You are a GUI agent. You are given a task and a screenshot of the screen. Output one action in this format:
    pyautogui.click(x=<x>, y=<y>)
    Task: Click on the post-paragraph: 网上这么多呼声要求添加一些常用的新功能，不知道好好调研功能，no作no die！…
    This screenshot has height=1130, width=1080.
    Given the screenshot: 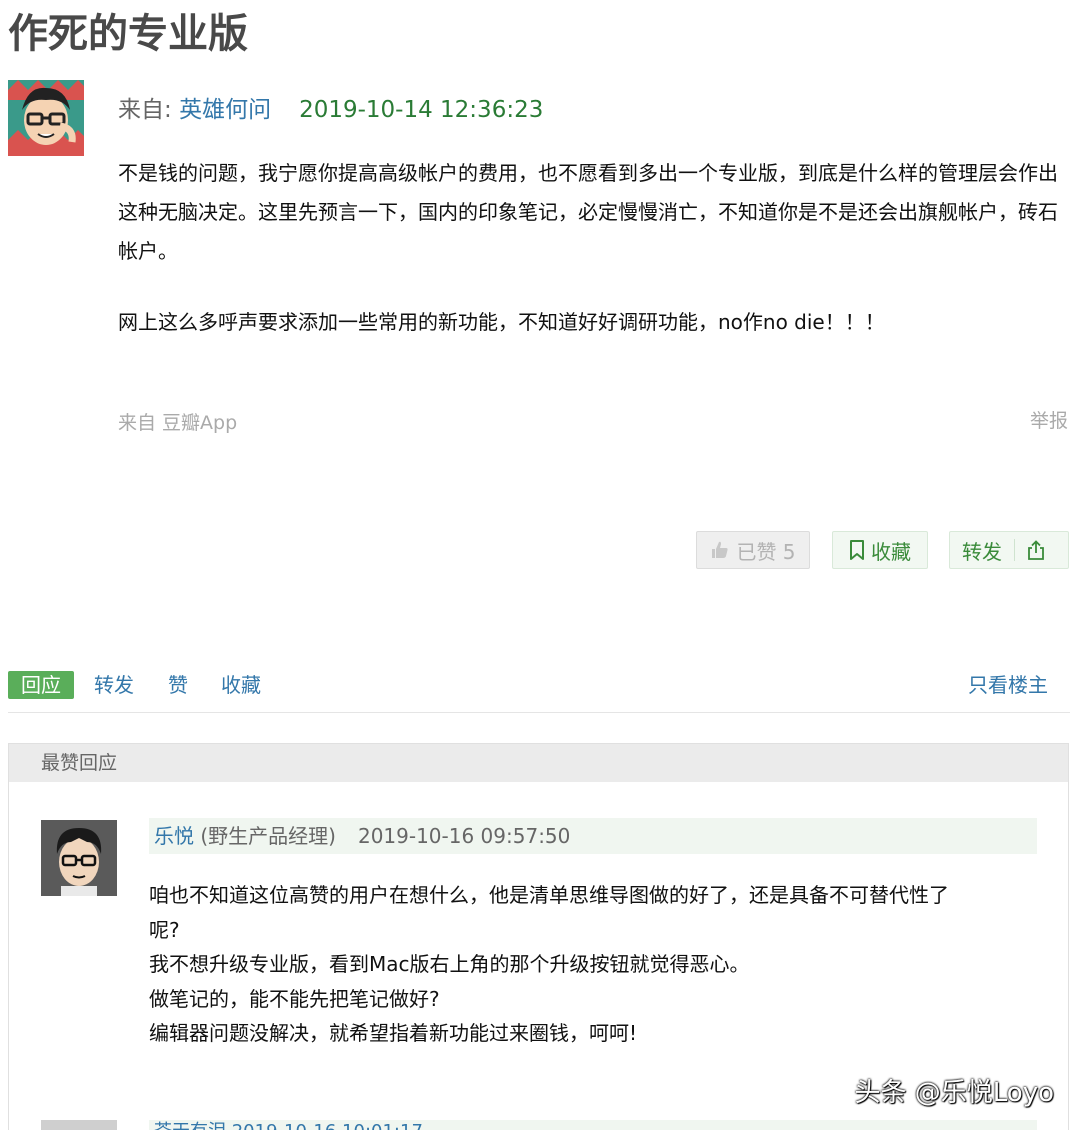 What is the action you would take?
    pyautogui.click(x=501, y=322)
    